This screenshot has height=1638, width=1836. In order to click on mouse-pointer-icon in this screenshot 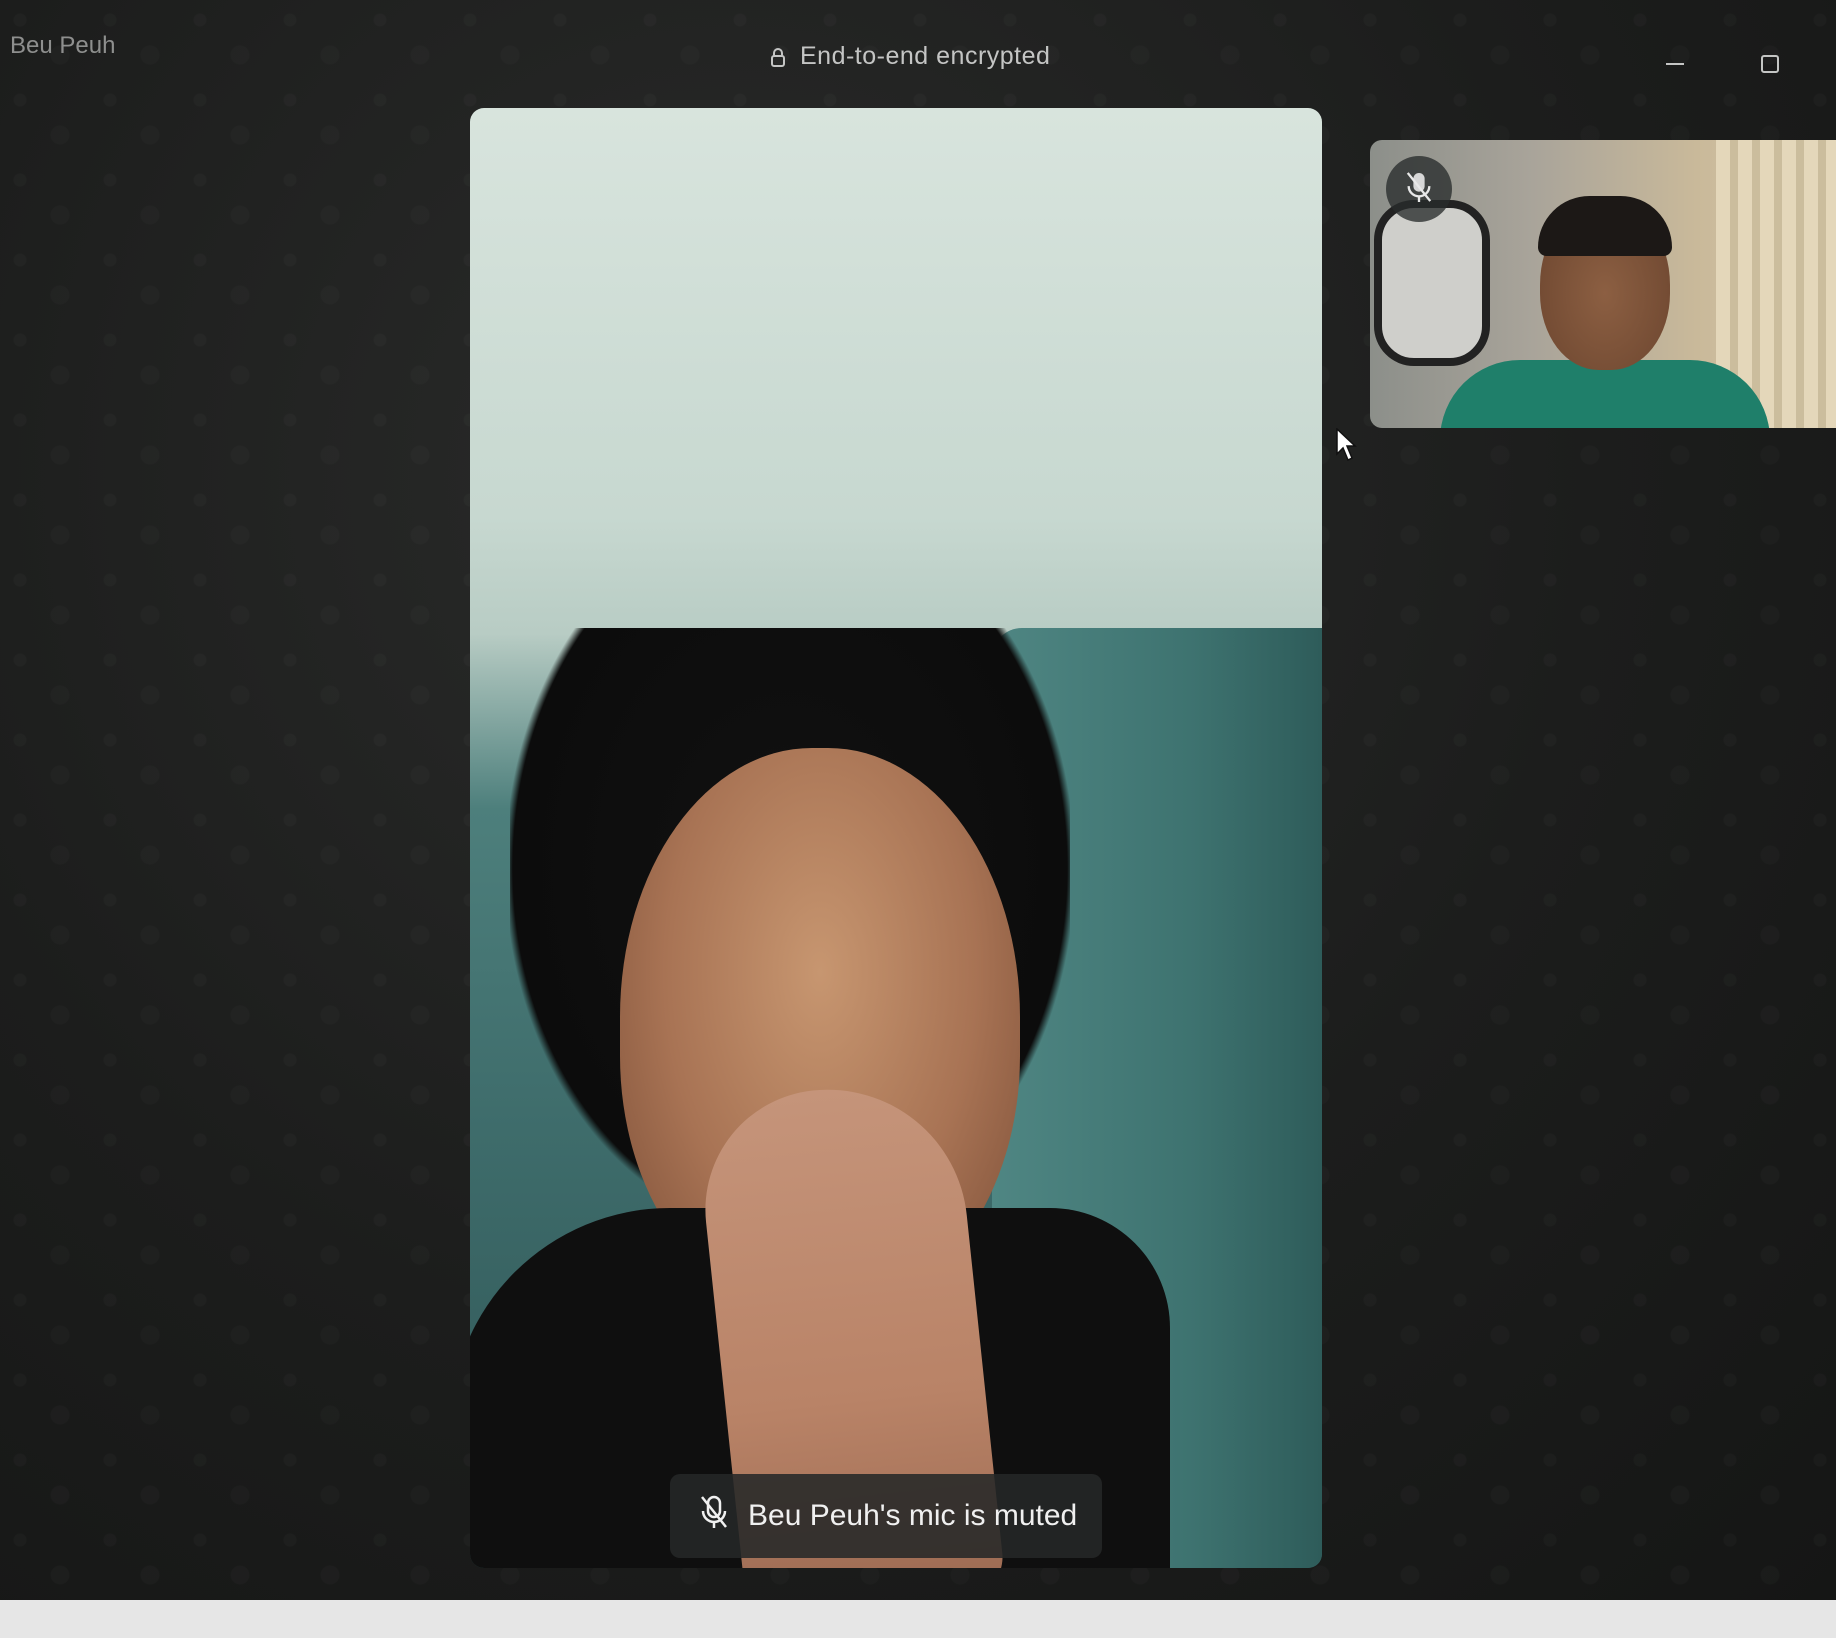, I will do `click(1347, 446)`.